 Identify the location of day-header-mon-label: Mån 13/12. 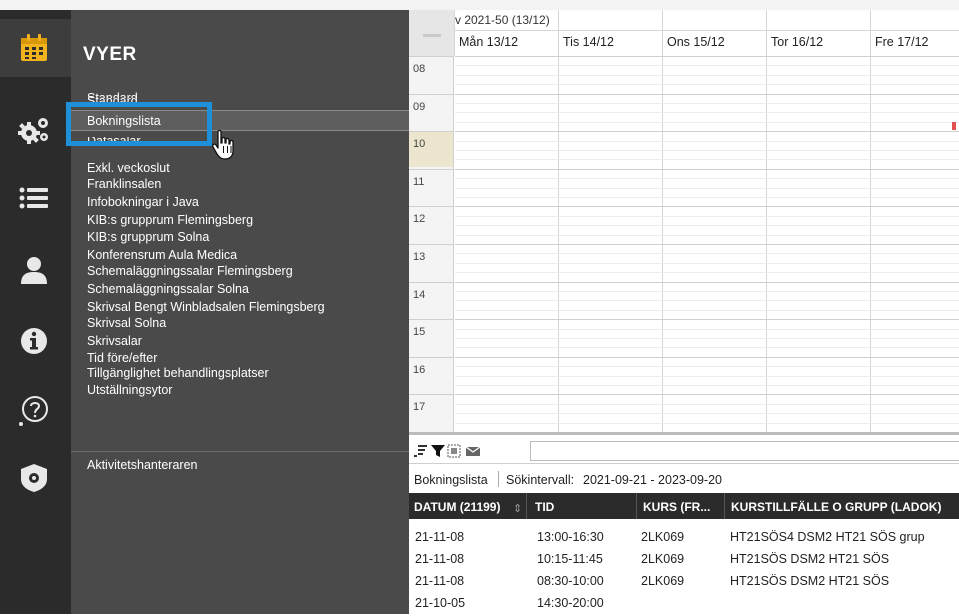
(489, 42).